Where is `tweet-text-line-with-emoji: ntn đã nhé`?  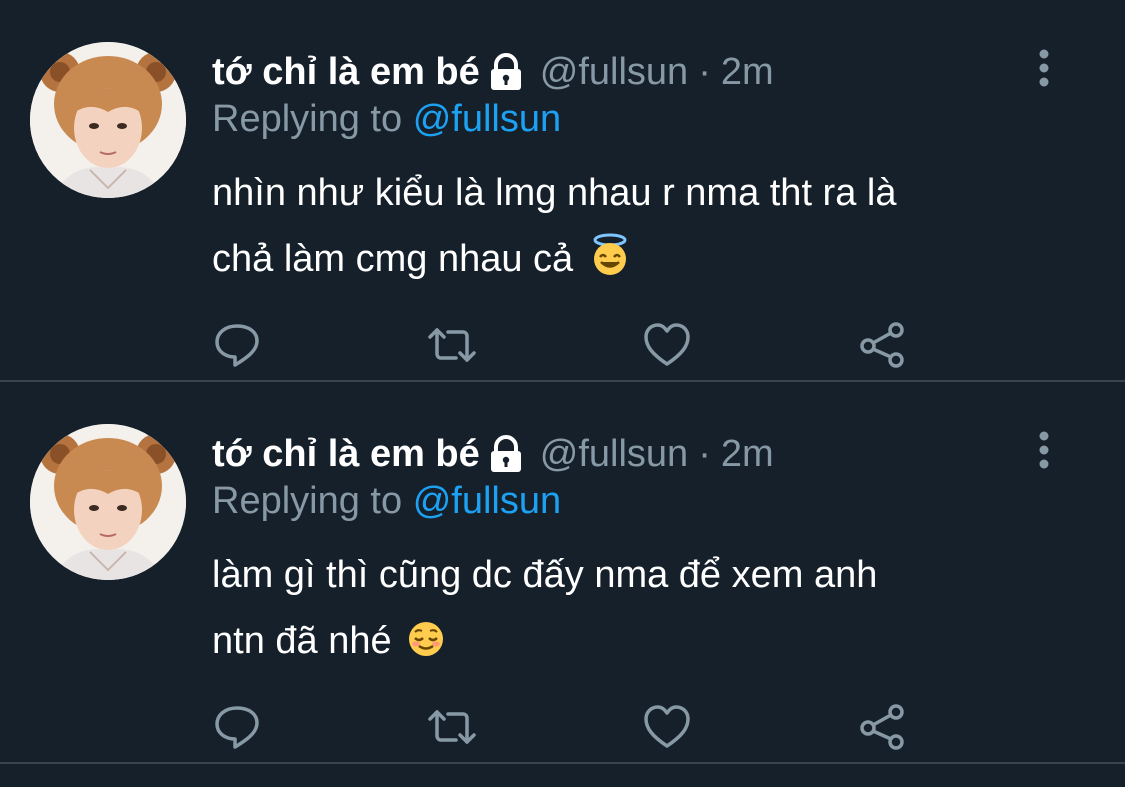
tweet-text-line-with-emoji: ntn đã nhé is located at coordinates (642, 644).